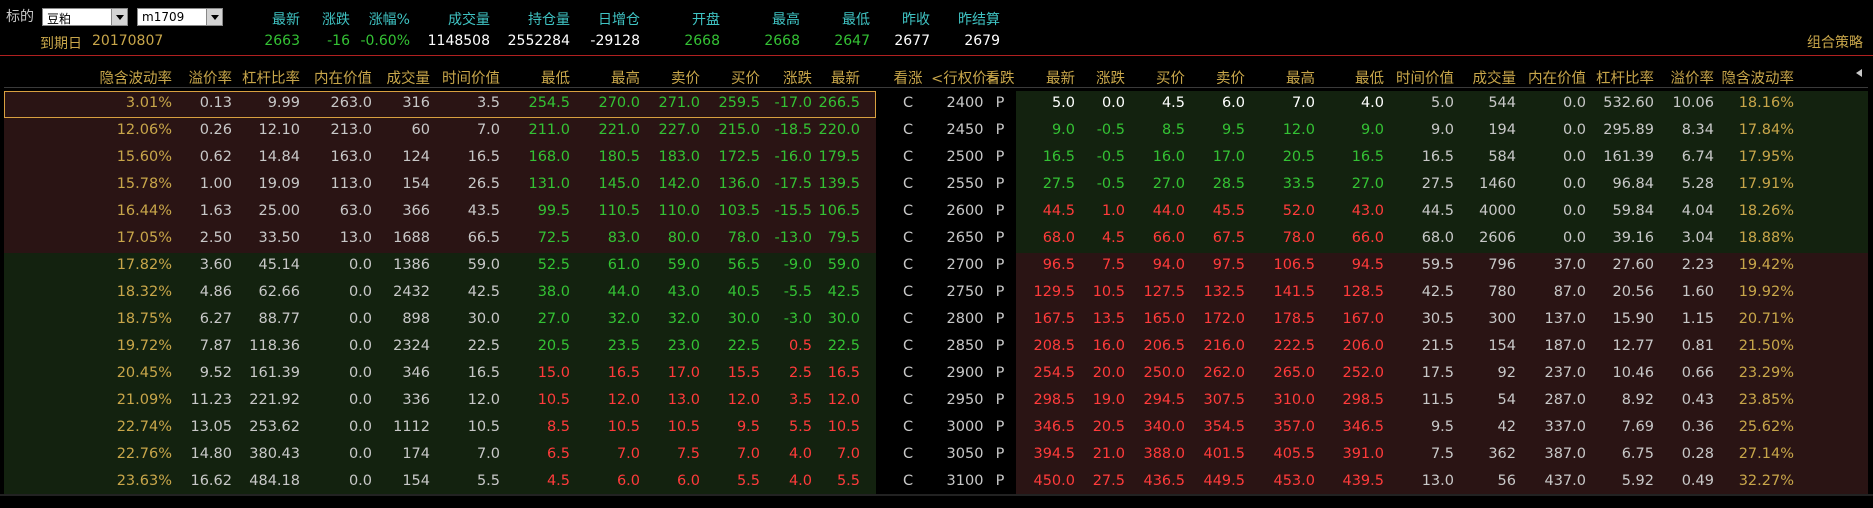 This screenshot has height=508, width=1873. I want to click on contract-select: m1709, so click(180, 17).